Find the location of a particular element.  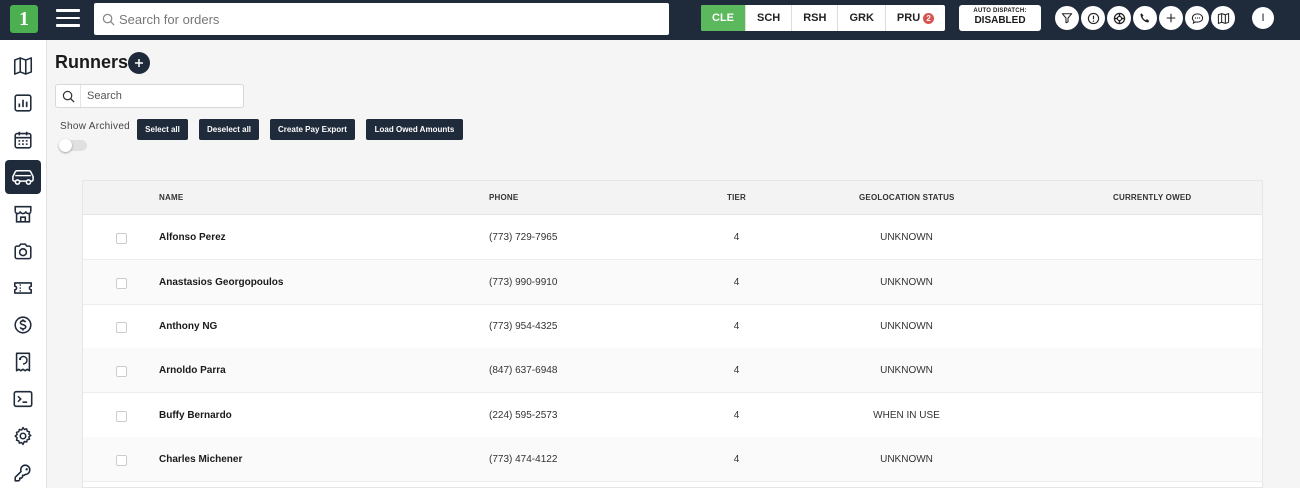

location-code: PRU is located at coordinates (908, 18).